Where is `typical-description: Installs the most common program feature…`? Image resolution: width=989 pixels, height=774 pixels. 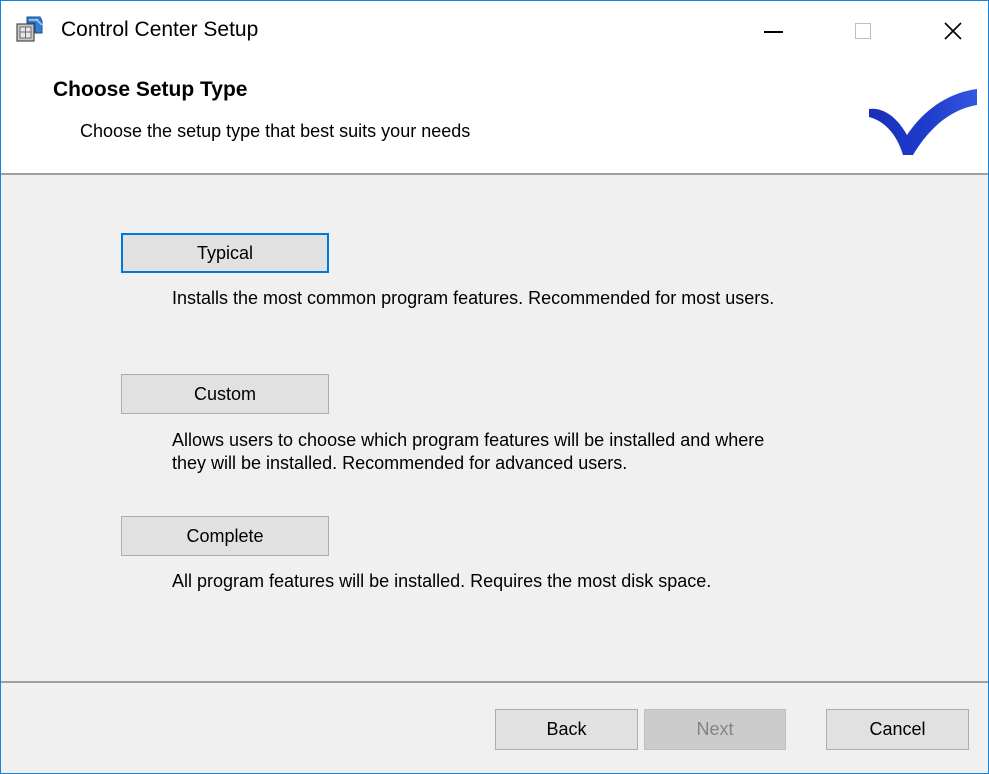 typical-description: Installs the most common program feature… is located at coordinates (473, 298).